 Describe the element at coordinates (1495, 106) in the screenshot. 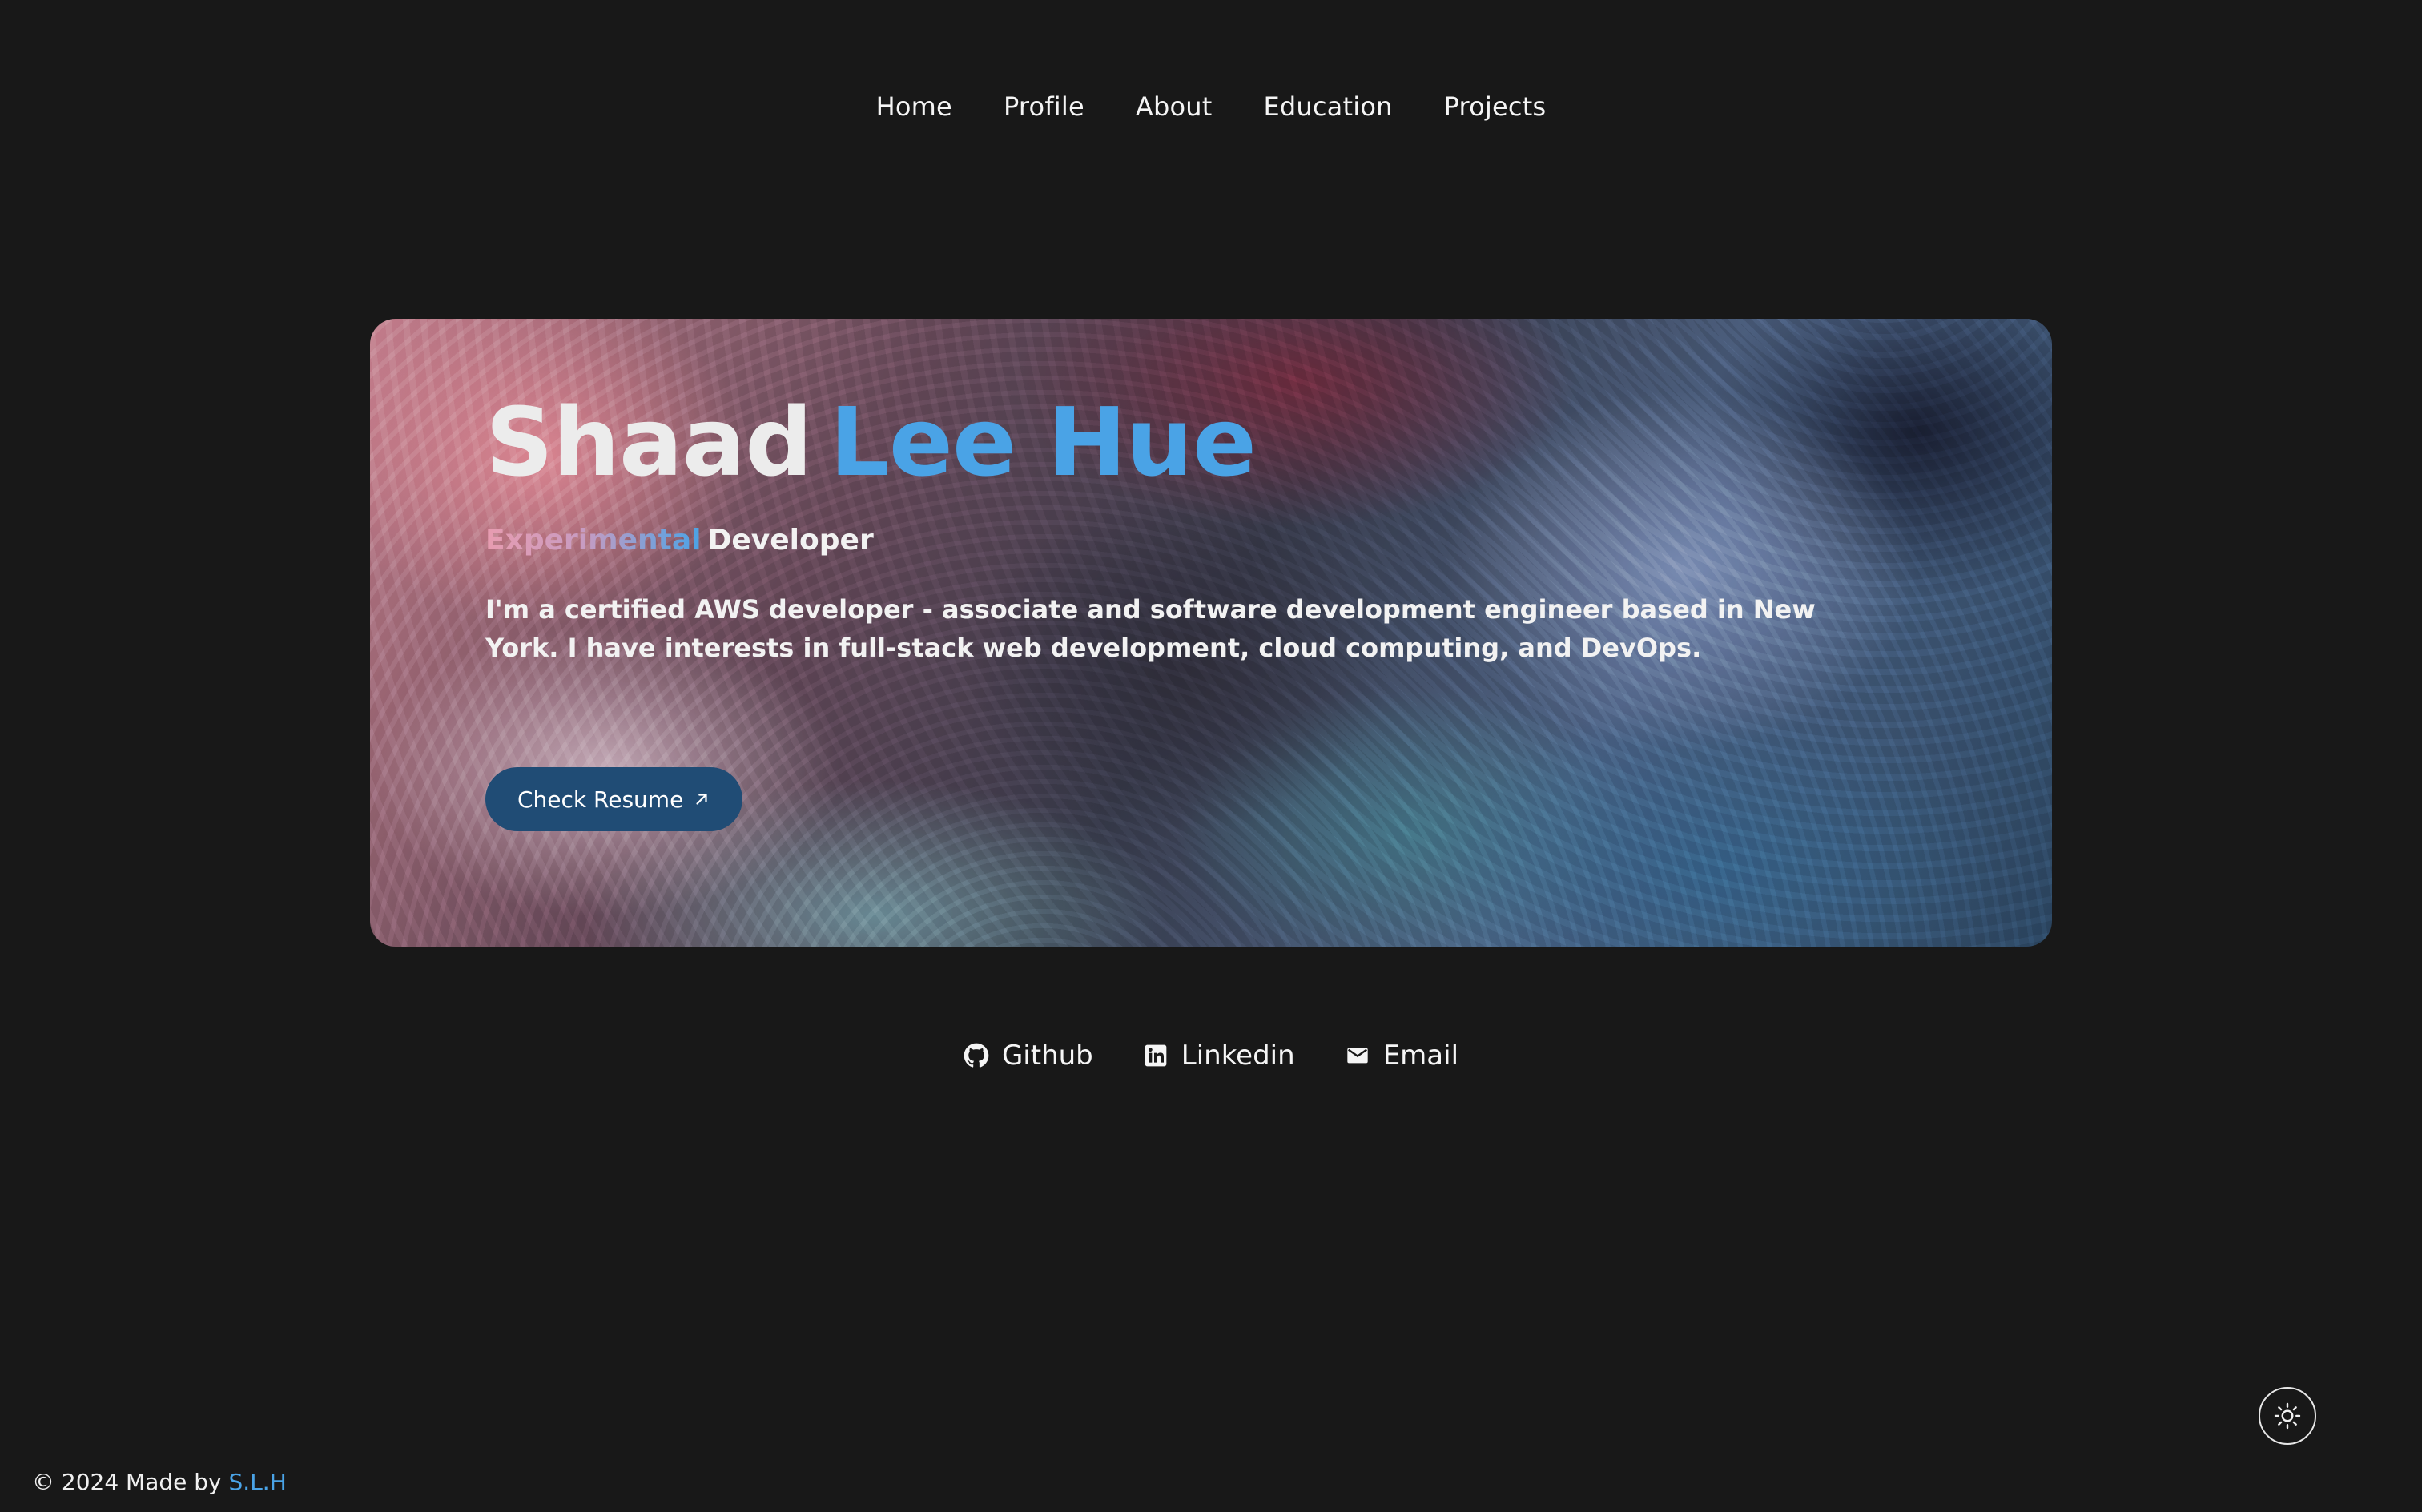

I see `nav-item-projects: Projects` at that location.